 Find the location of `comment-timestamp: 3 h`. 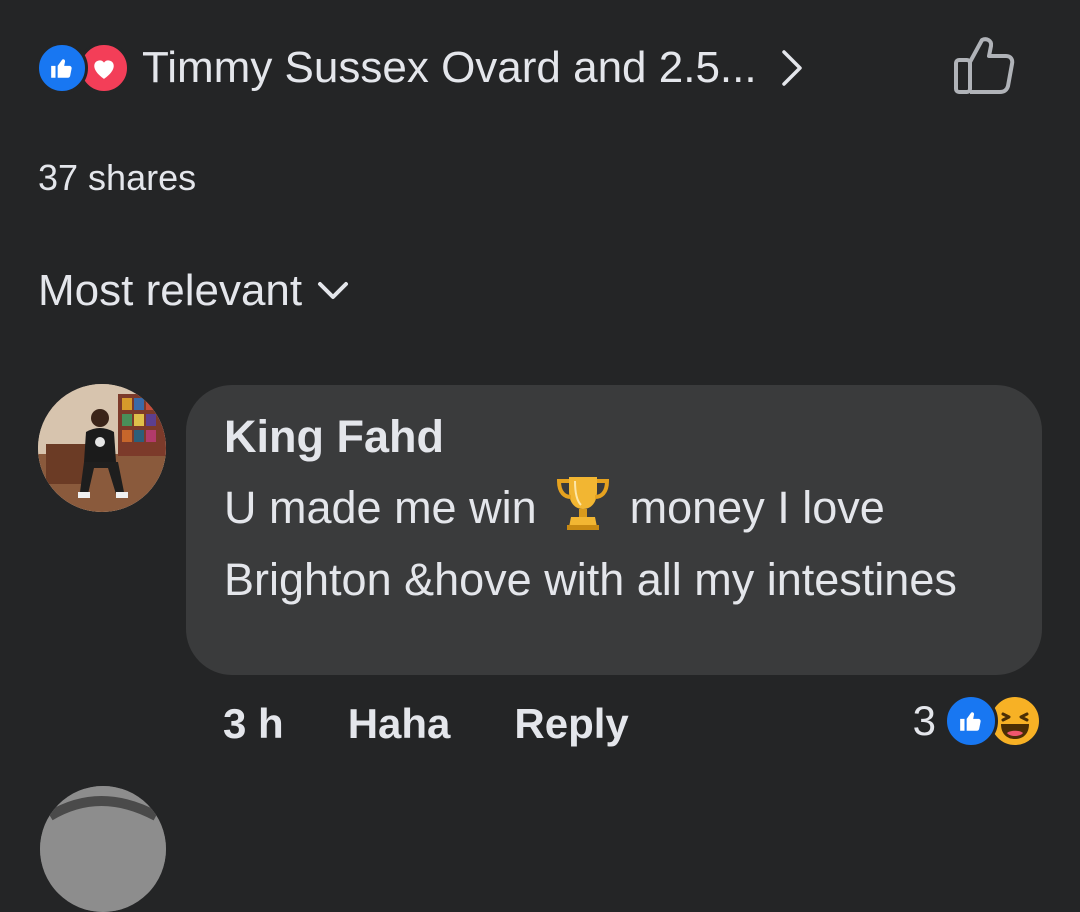

comment-timestamp: 3 h is located at coordinates (253, 724).